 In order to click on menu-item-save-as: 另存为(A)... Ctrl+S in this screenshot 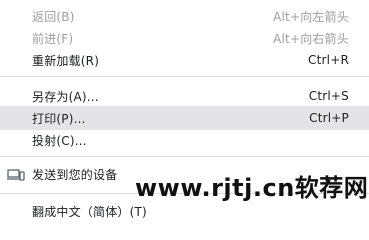, I will do `click(184, 96)`.